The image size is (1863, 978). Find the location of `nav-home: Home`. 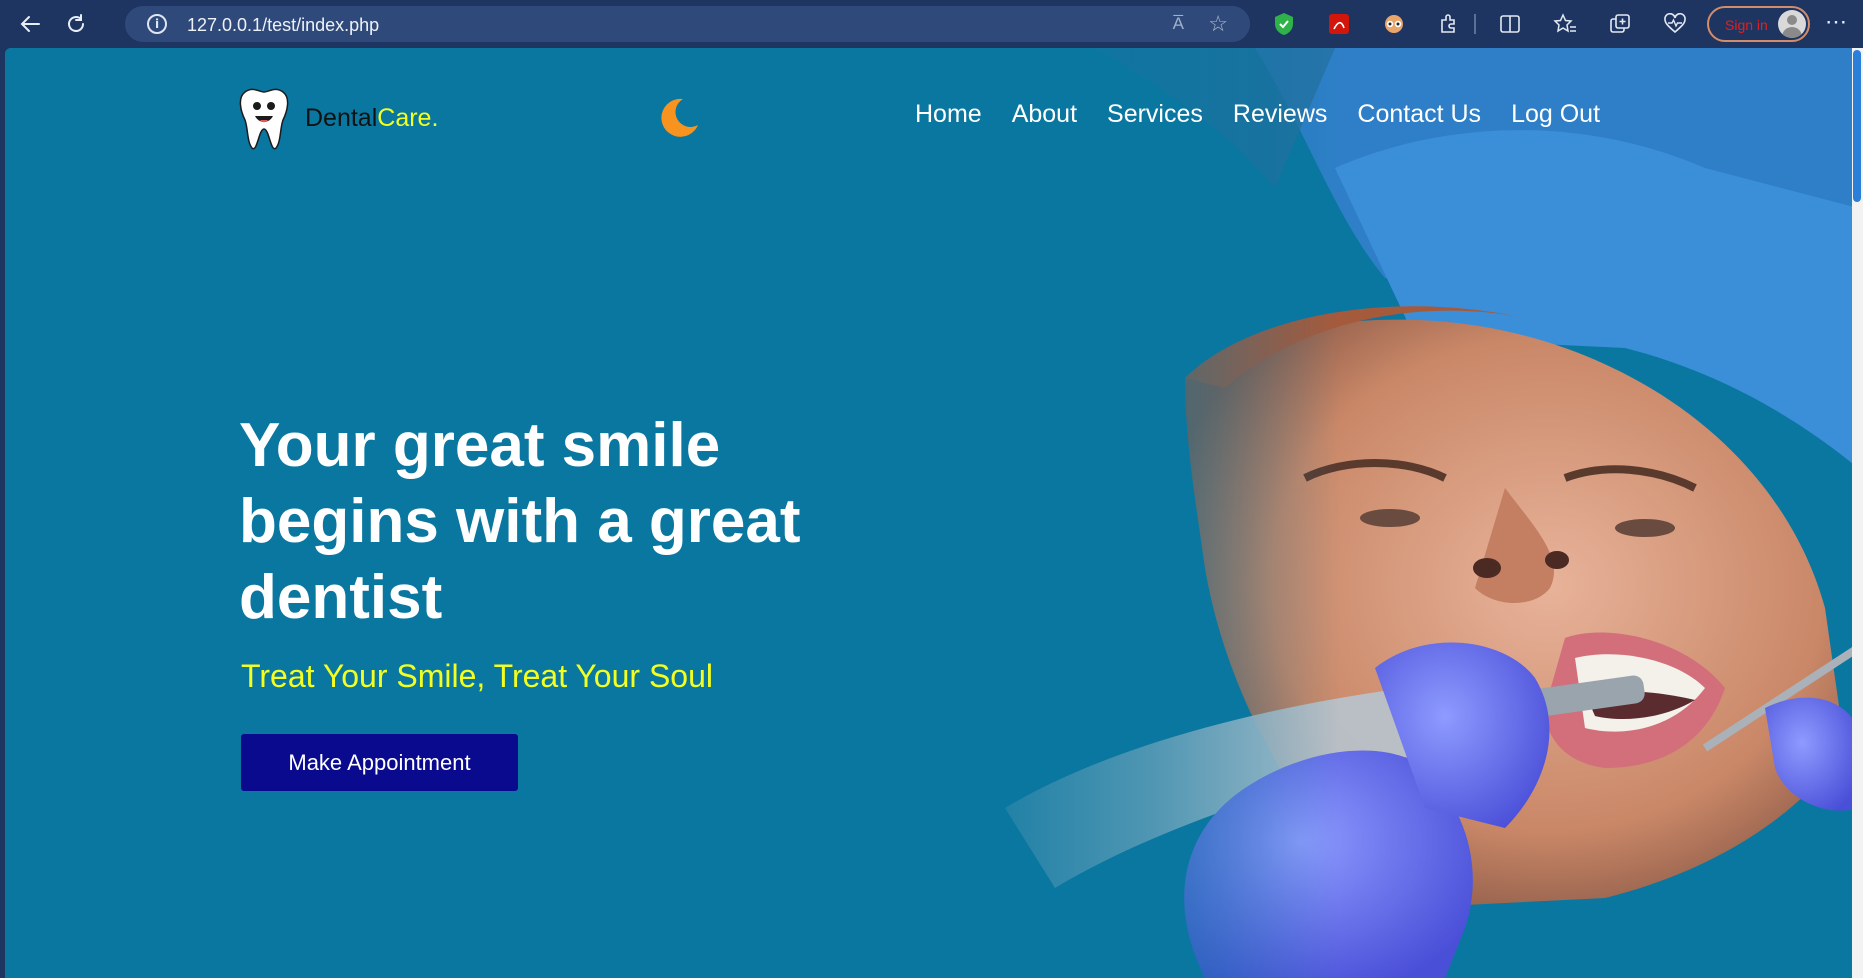

nav-home: Home is located at coordinates (948, 114).